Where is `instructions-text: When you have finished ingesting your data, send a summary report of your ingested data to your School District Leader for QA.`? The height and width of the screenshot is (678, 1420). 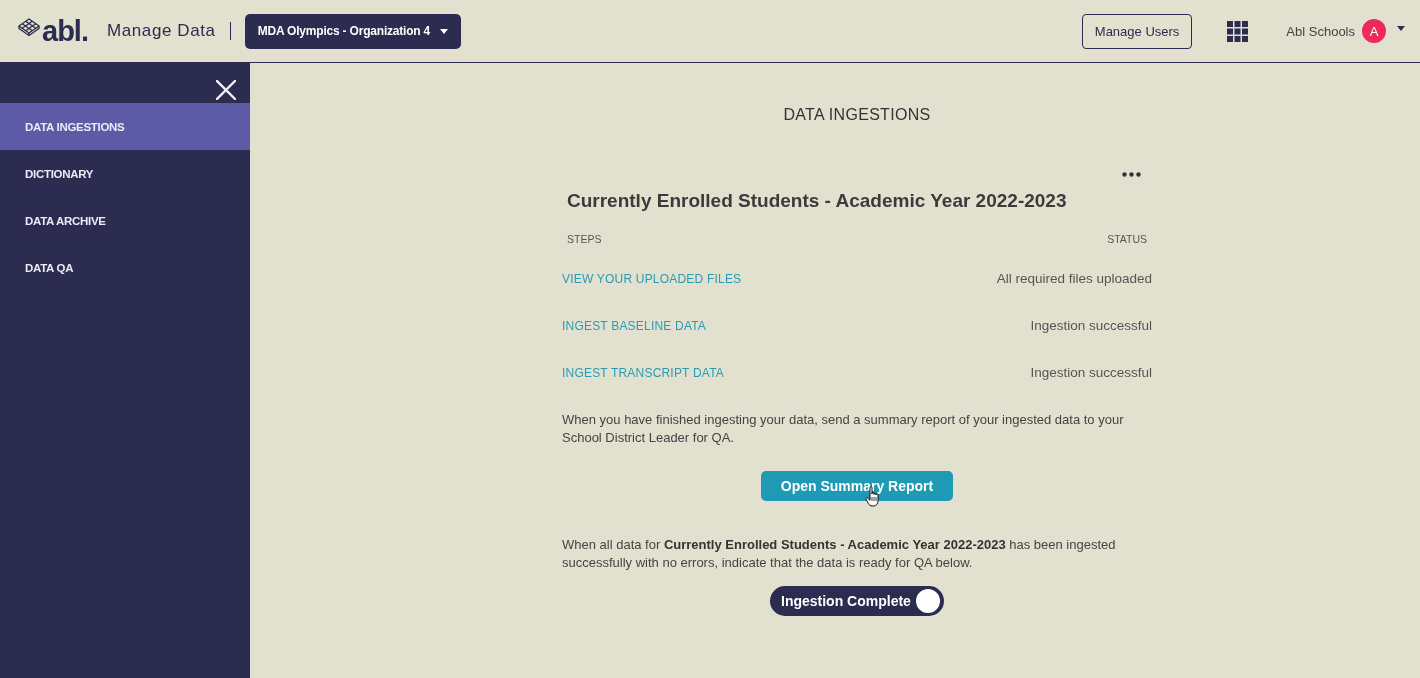 instructions-text: When you have finished ingesting your data, send a summary report of your ingested data to your School District Leader for QA. is located at coordinates (843, 428).